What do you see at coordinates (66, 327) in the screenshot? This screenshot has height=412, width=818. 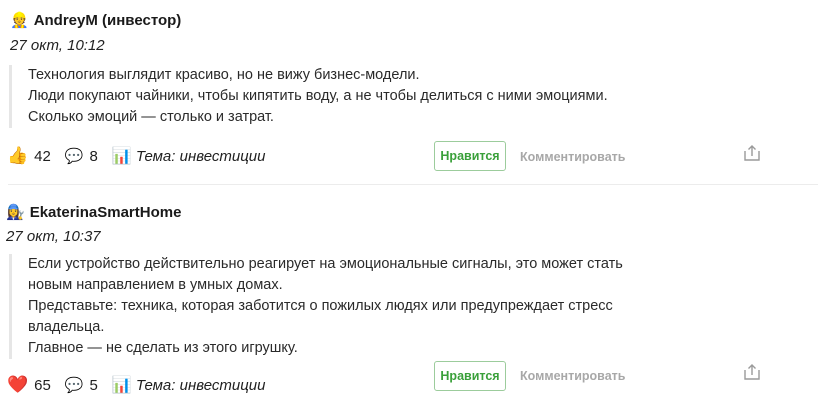 I see `comment-line: владельца.` at bounding box center [66, 327].